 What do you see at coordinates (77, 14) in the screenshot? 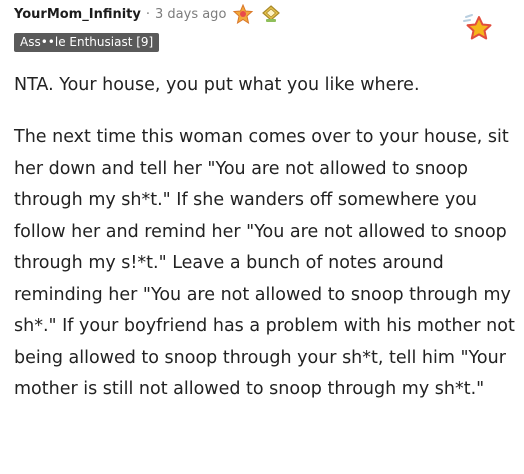
I see `author-username: YourMom_Infinity` at bounding box center [77, 14].